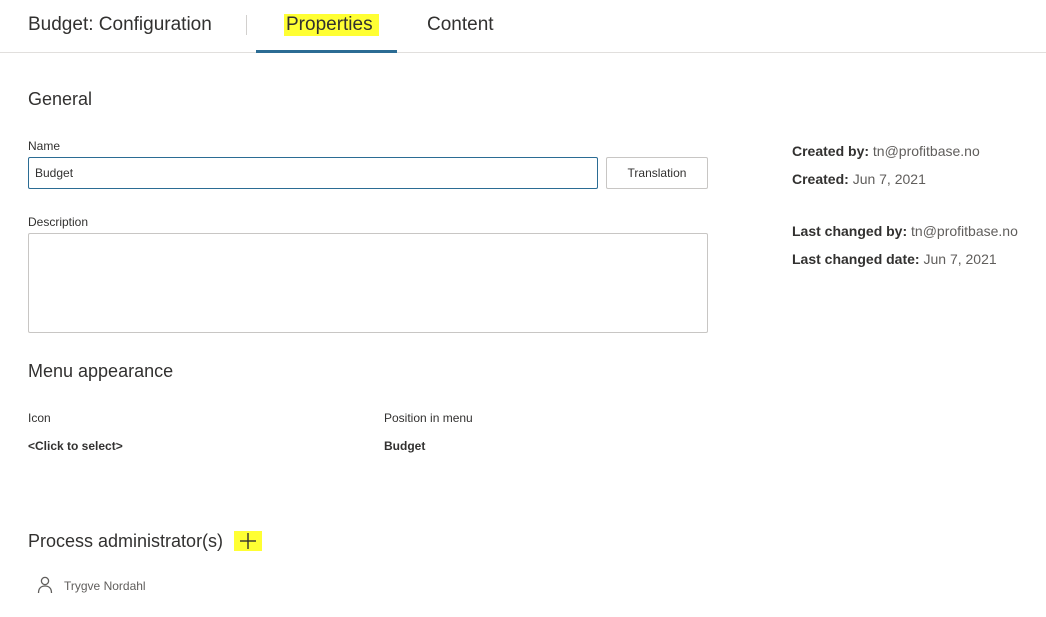 This screenshot has width=1046, height=617. I want to click on tab-properties: Properties, so click(326, 26).